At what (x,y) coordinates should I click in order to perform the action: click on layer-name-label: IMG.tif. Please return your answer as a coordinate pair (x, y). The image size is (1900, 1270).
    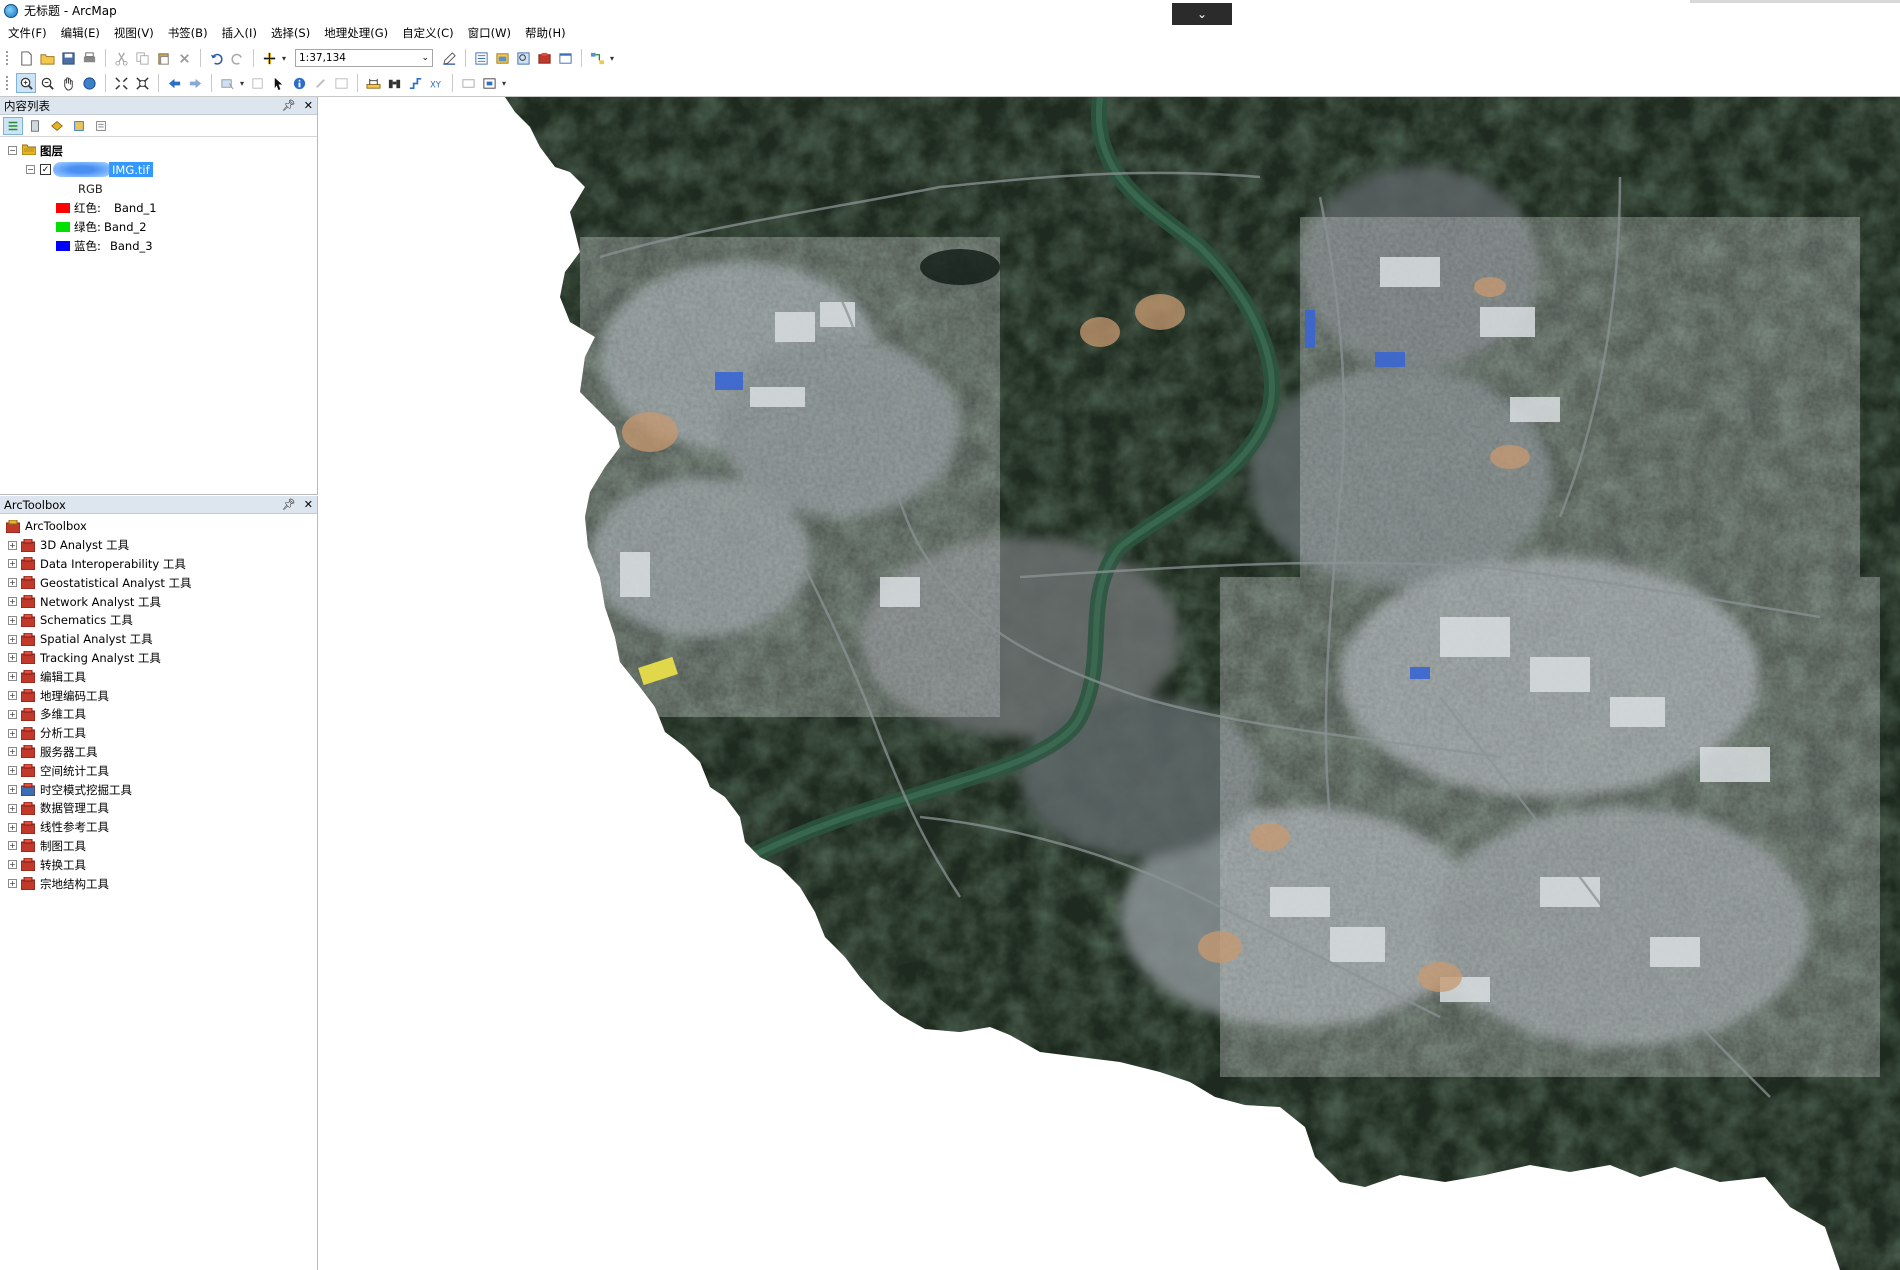
    Looking at the image, I should click on (131, 169).